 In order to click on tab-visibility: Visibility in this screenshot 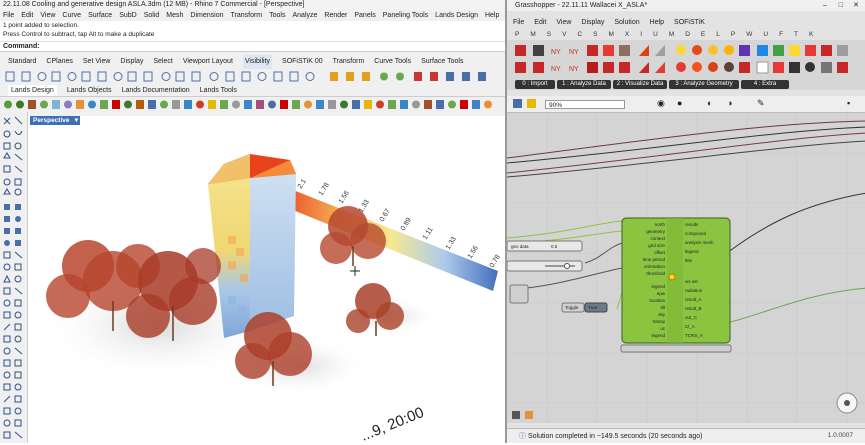, I will do `click(257, 62)`.